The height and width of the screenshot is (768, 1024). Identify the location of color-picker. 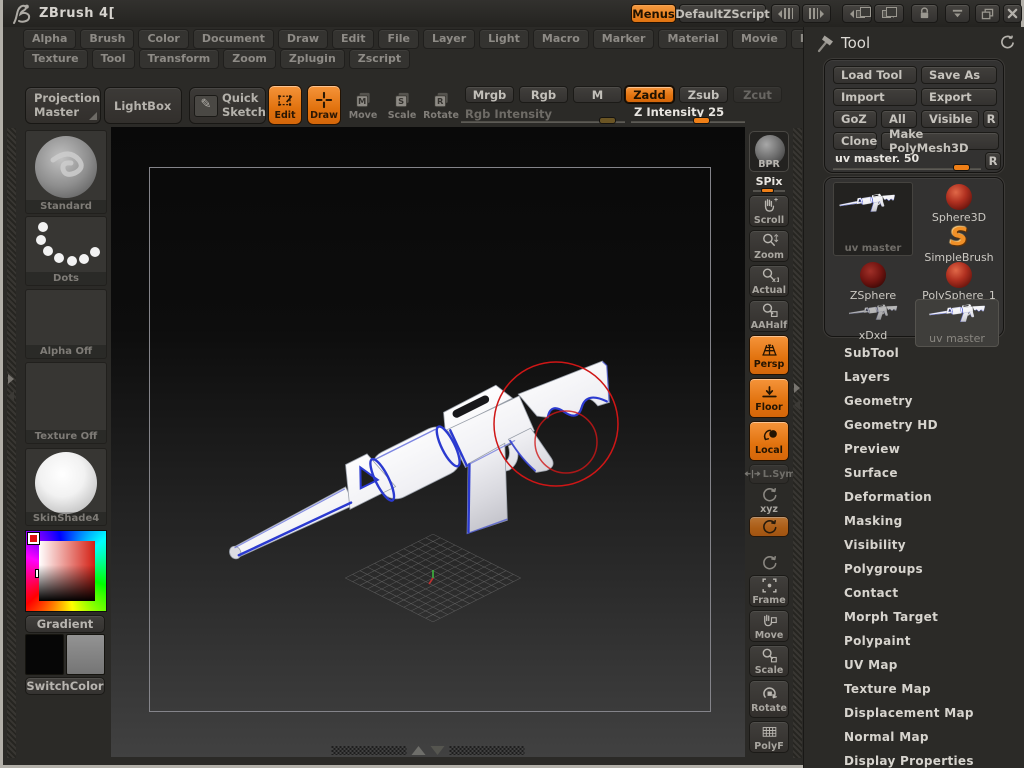
(66, 571).